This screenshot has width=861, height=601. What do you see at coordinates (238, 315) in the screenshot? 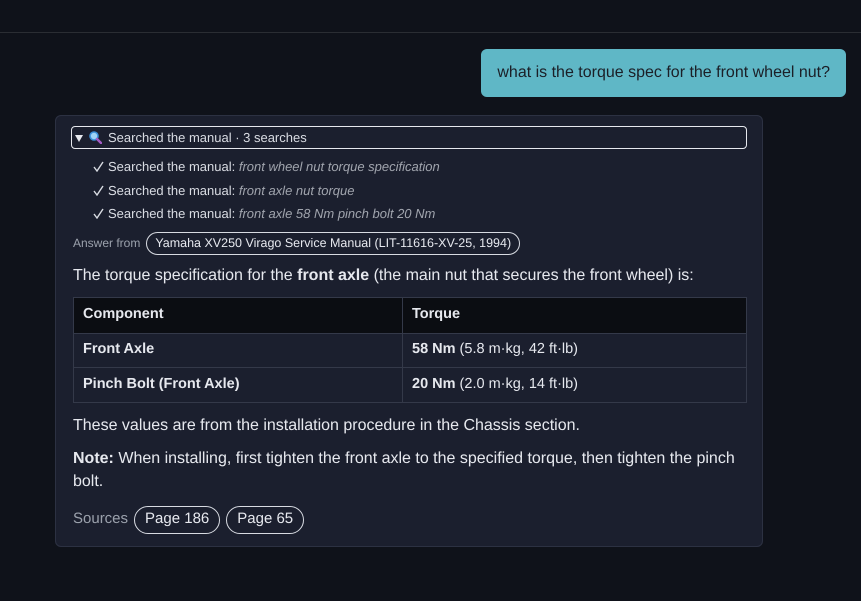
I see `column-header: Component` at bounding box center [238, 315].